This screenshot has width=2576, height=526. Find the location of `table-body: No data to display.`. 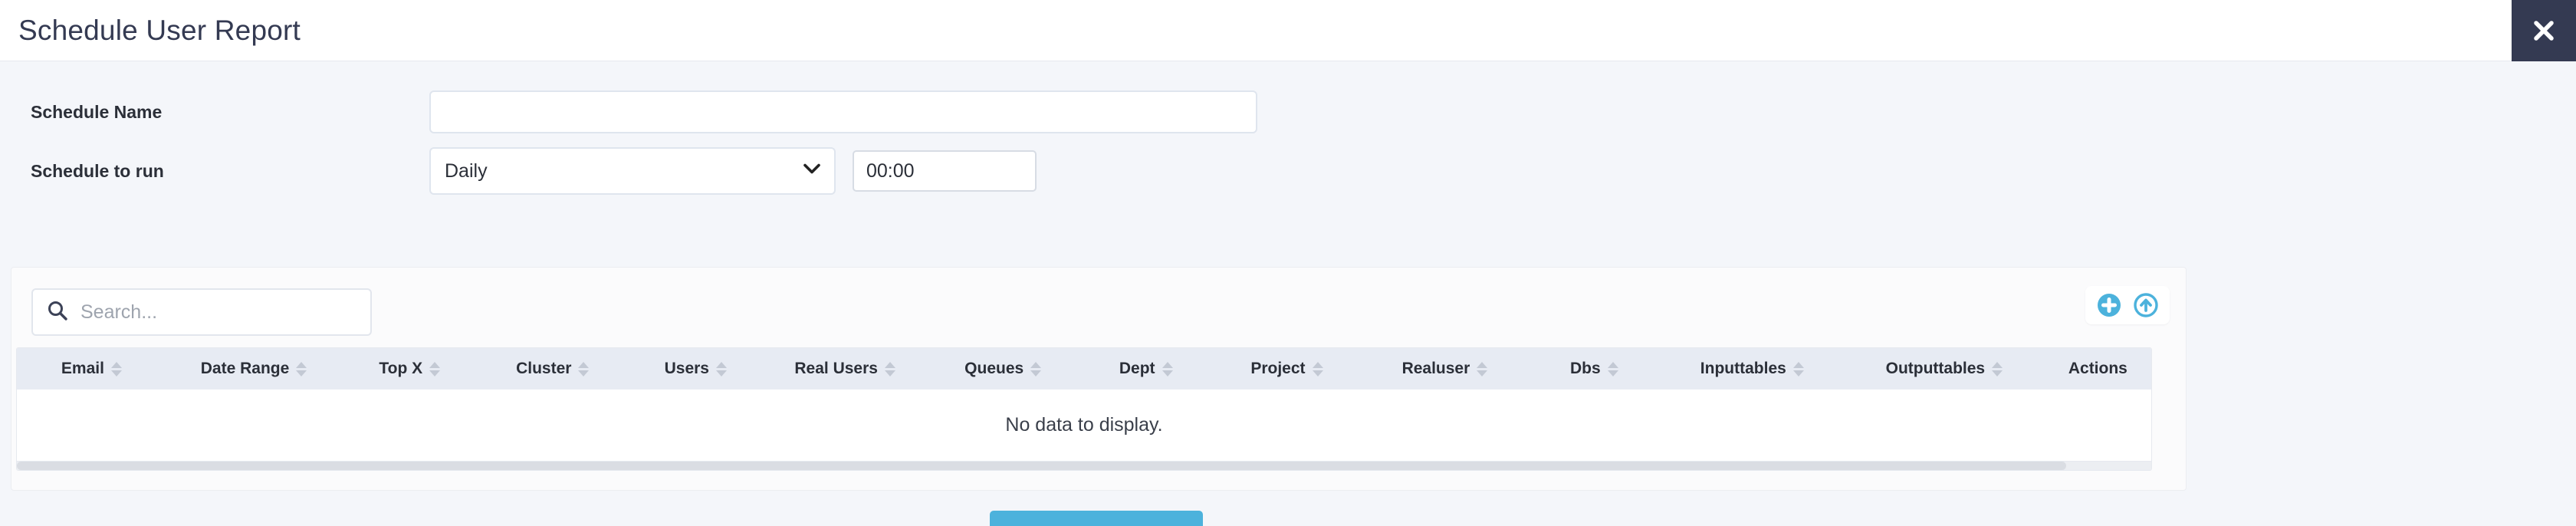

table-body: No data to display. is located at coordinates (1084, 425).